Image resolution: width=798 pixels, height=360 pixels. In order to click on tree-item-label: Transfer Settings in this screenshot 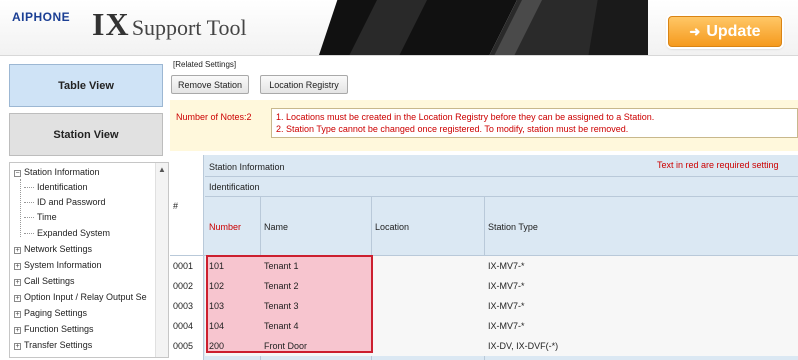, I will do `click(58, 345)`.